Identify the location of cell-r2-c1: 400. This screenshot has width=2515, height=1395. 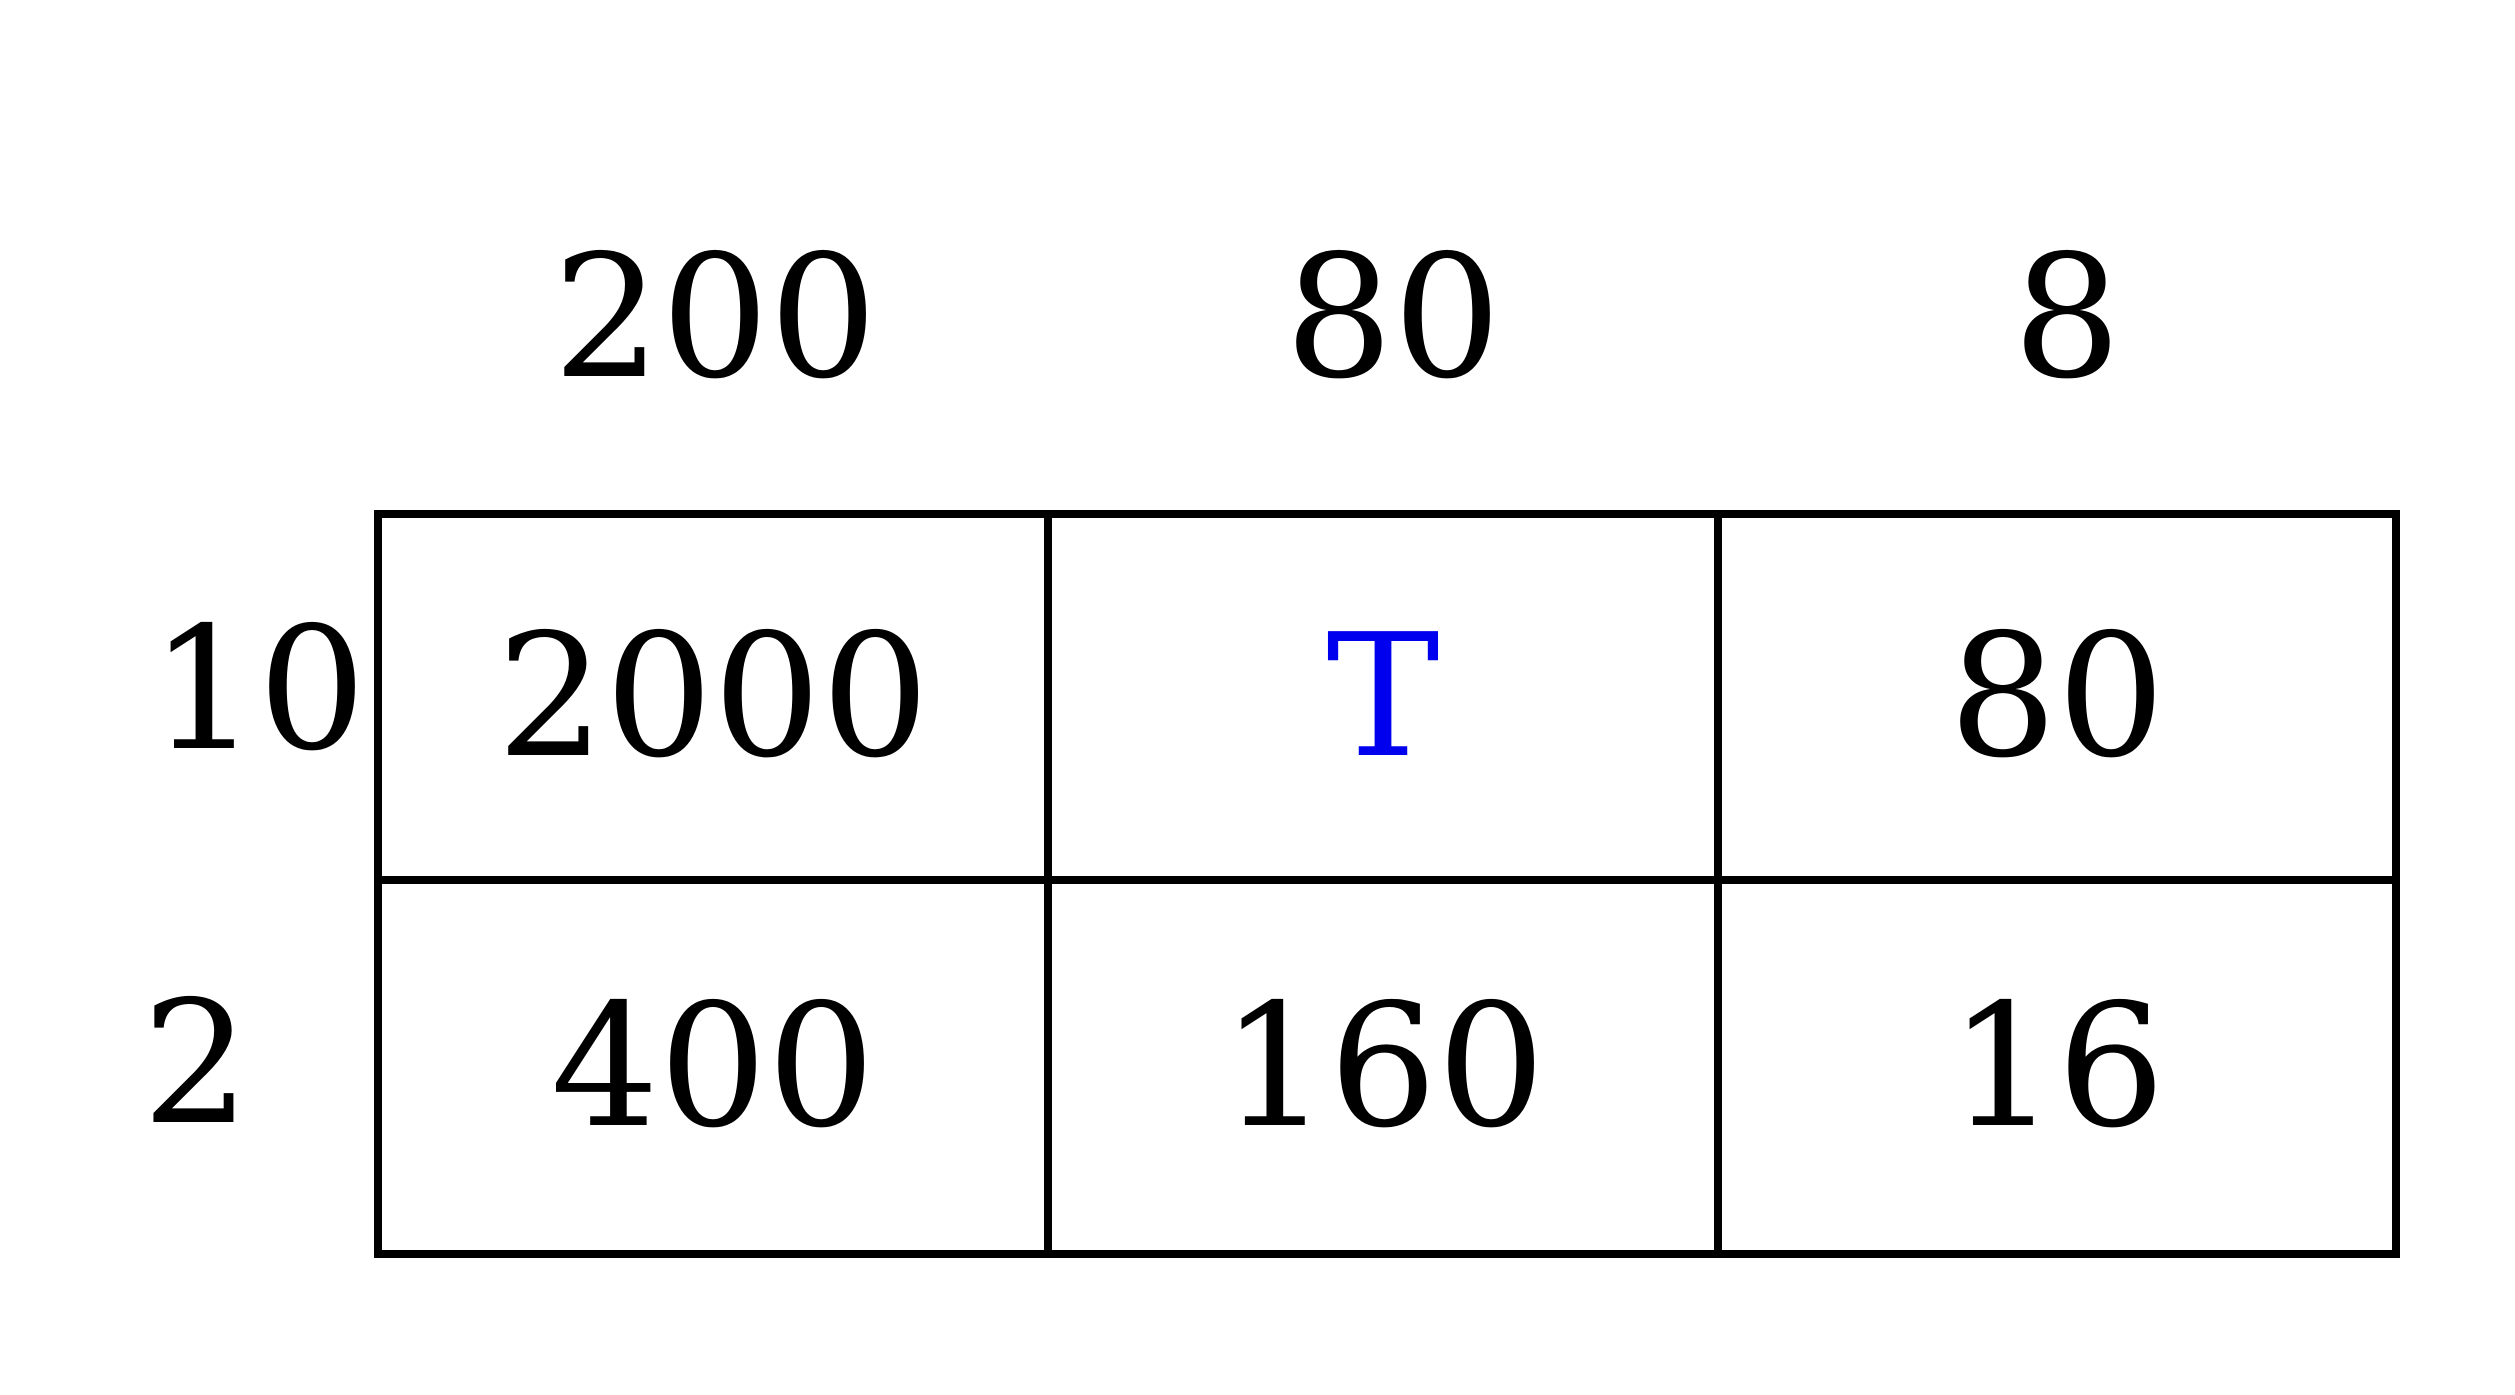
(717, 1067).